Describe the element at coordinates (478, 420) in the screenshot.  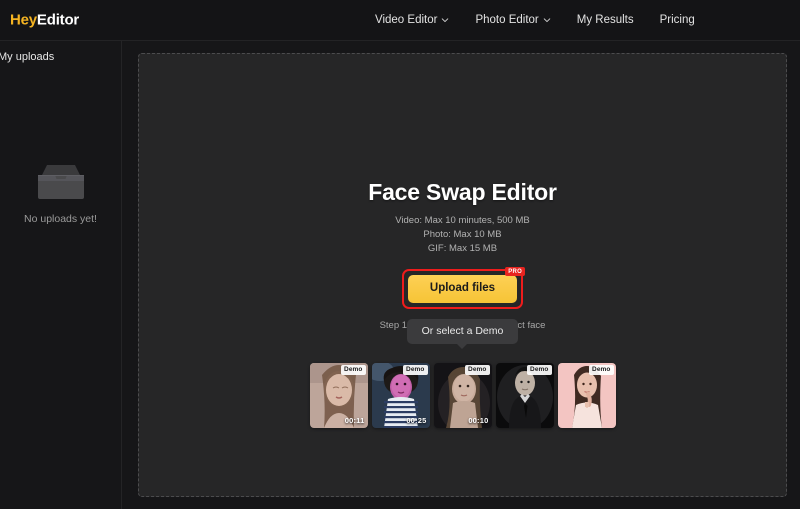
I see `demo-duration: 00:10` at that location.